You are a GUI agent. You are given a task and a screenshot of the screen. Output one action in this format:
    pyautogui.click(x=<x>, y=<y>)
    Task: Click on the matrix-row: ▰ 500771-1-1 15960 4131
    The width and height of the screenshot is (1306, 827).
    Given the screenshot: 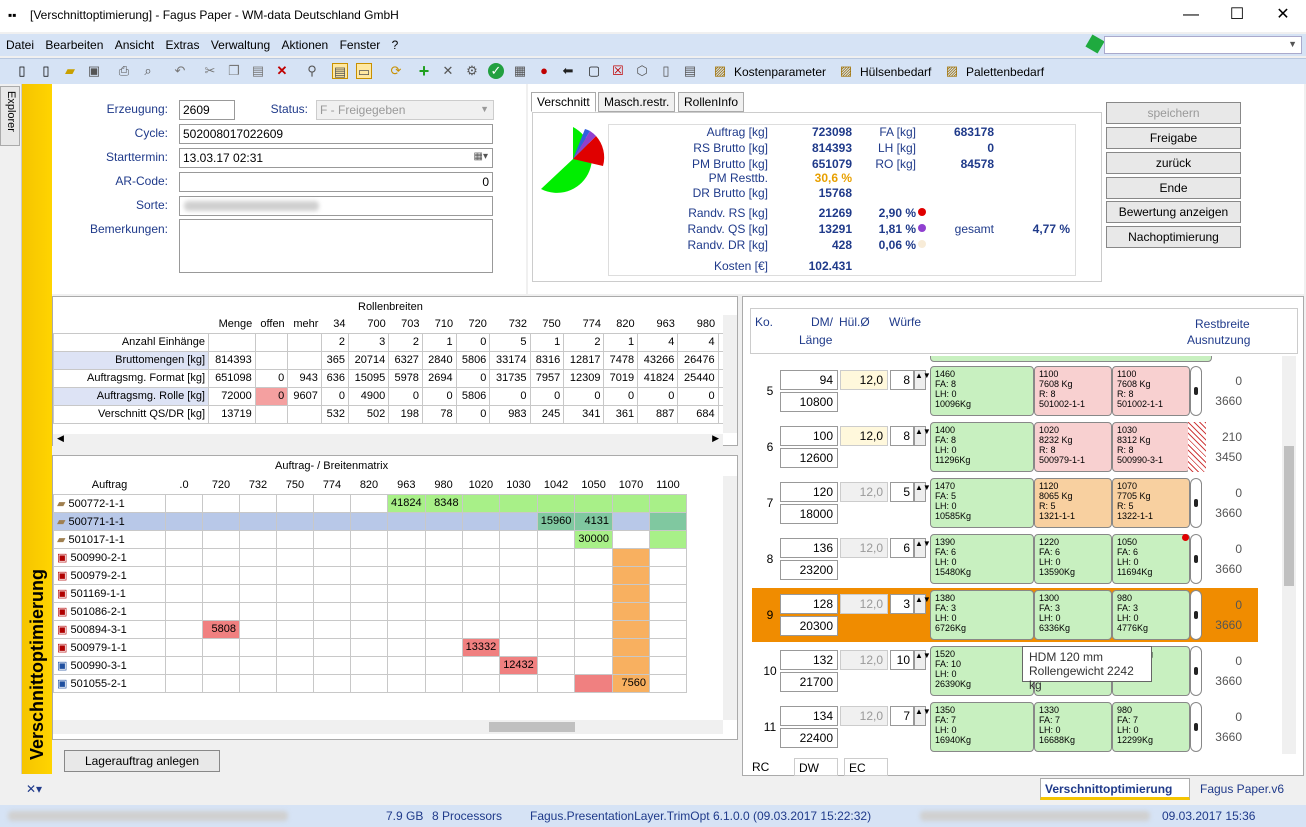 What is the action you would take?
    pyautogui.click(x=370, y=521)
    